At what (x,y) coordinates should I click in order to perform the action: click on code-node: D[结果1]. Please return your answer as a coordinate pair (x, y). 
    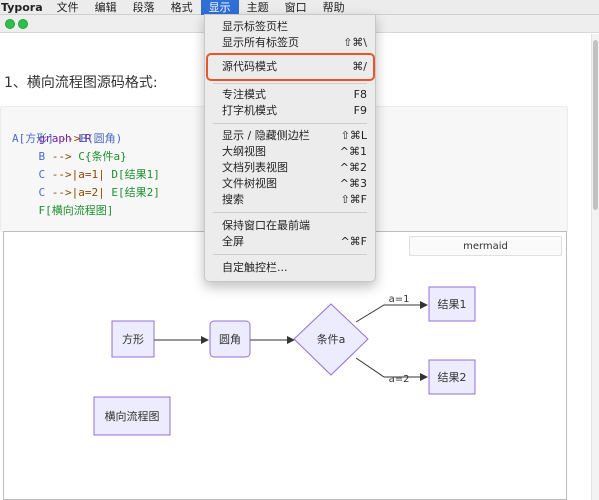
    Looking at the image, I should click on (135, 174).